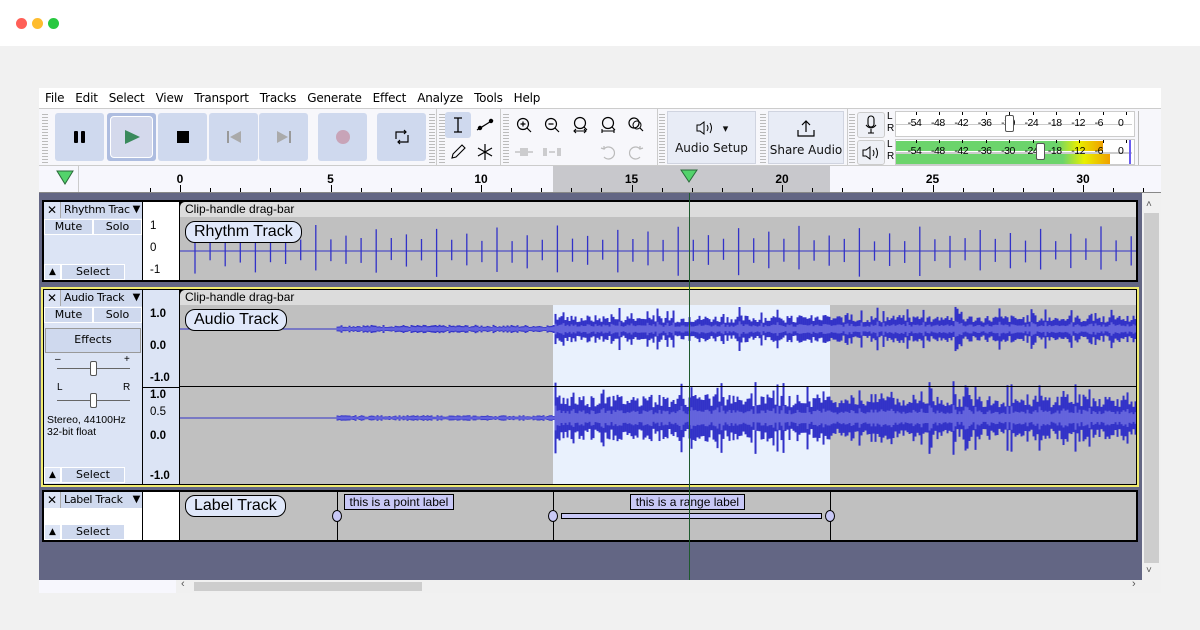 The width and height of the screenshot is (1200, 630). What do you see at coordinates (506, 138) in the screenshot?
I see `edit-toolbar-grip` at bounding box center [506, 138].